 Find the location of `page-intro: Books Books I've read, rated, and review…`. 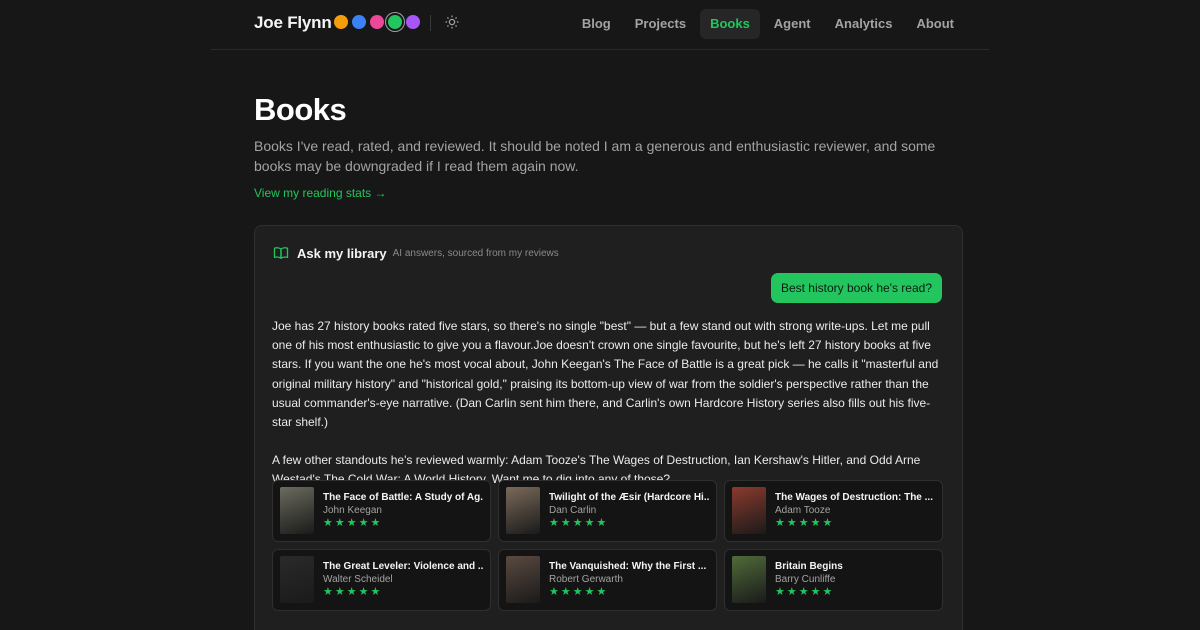

page-intro: Books Books I've read, rated, and review… is located at coordinates (609, 147).